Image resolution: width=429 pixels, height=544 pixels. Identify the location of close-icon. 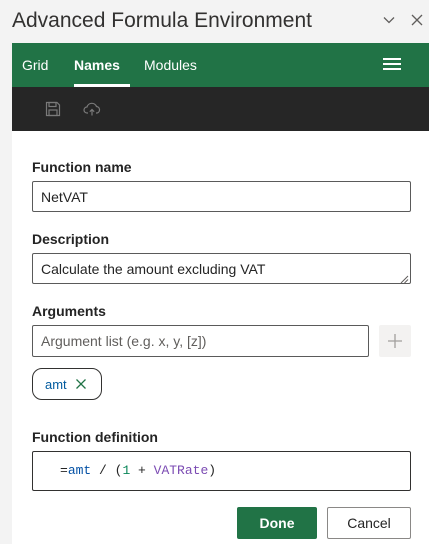
(417, 20).